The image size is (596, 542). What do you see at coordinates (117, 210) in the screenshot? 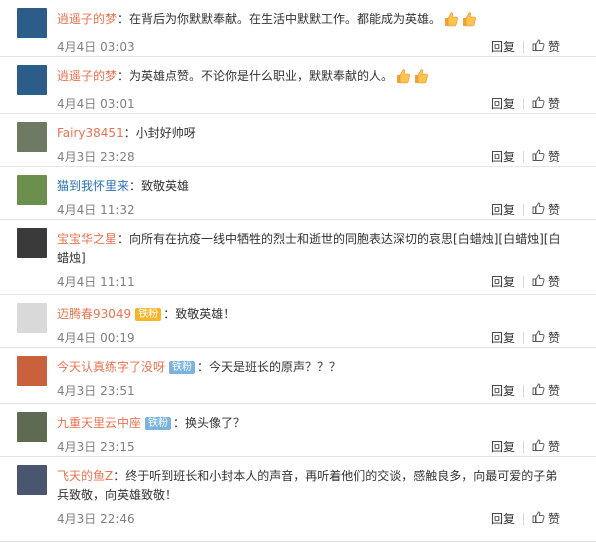
I see `comment-time: 11:32` at bounding box center [117, 210].